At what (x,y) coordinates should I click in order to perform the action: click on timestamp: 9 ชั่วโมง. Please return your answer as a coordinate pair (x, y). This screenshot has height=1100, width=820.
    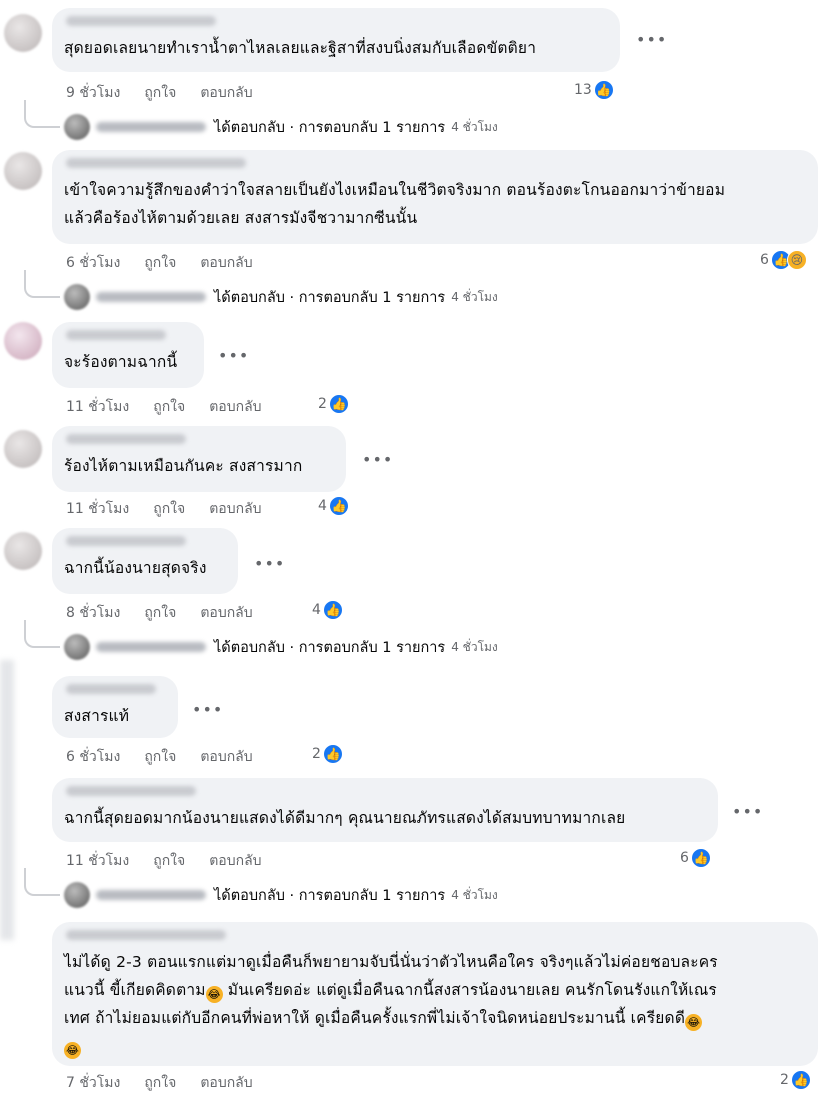
    Looking at the image, I should click on (93, 93).